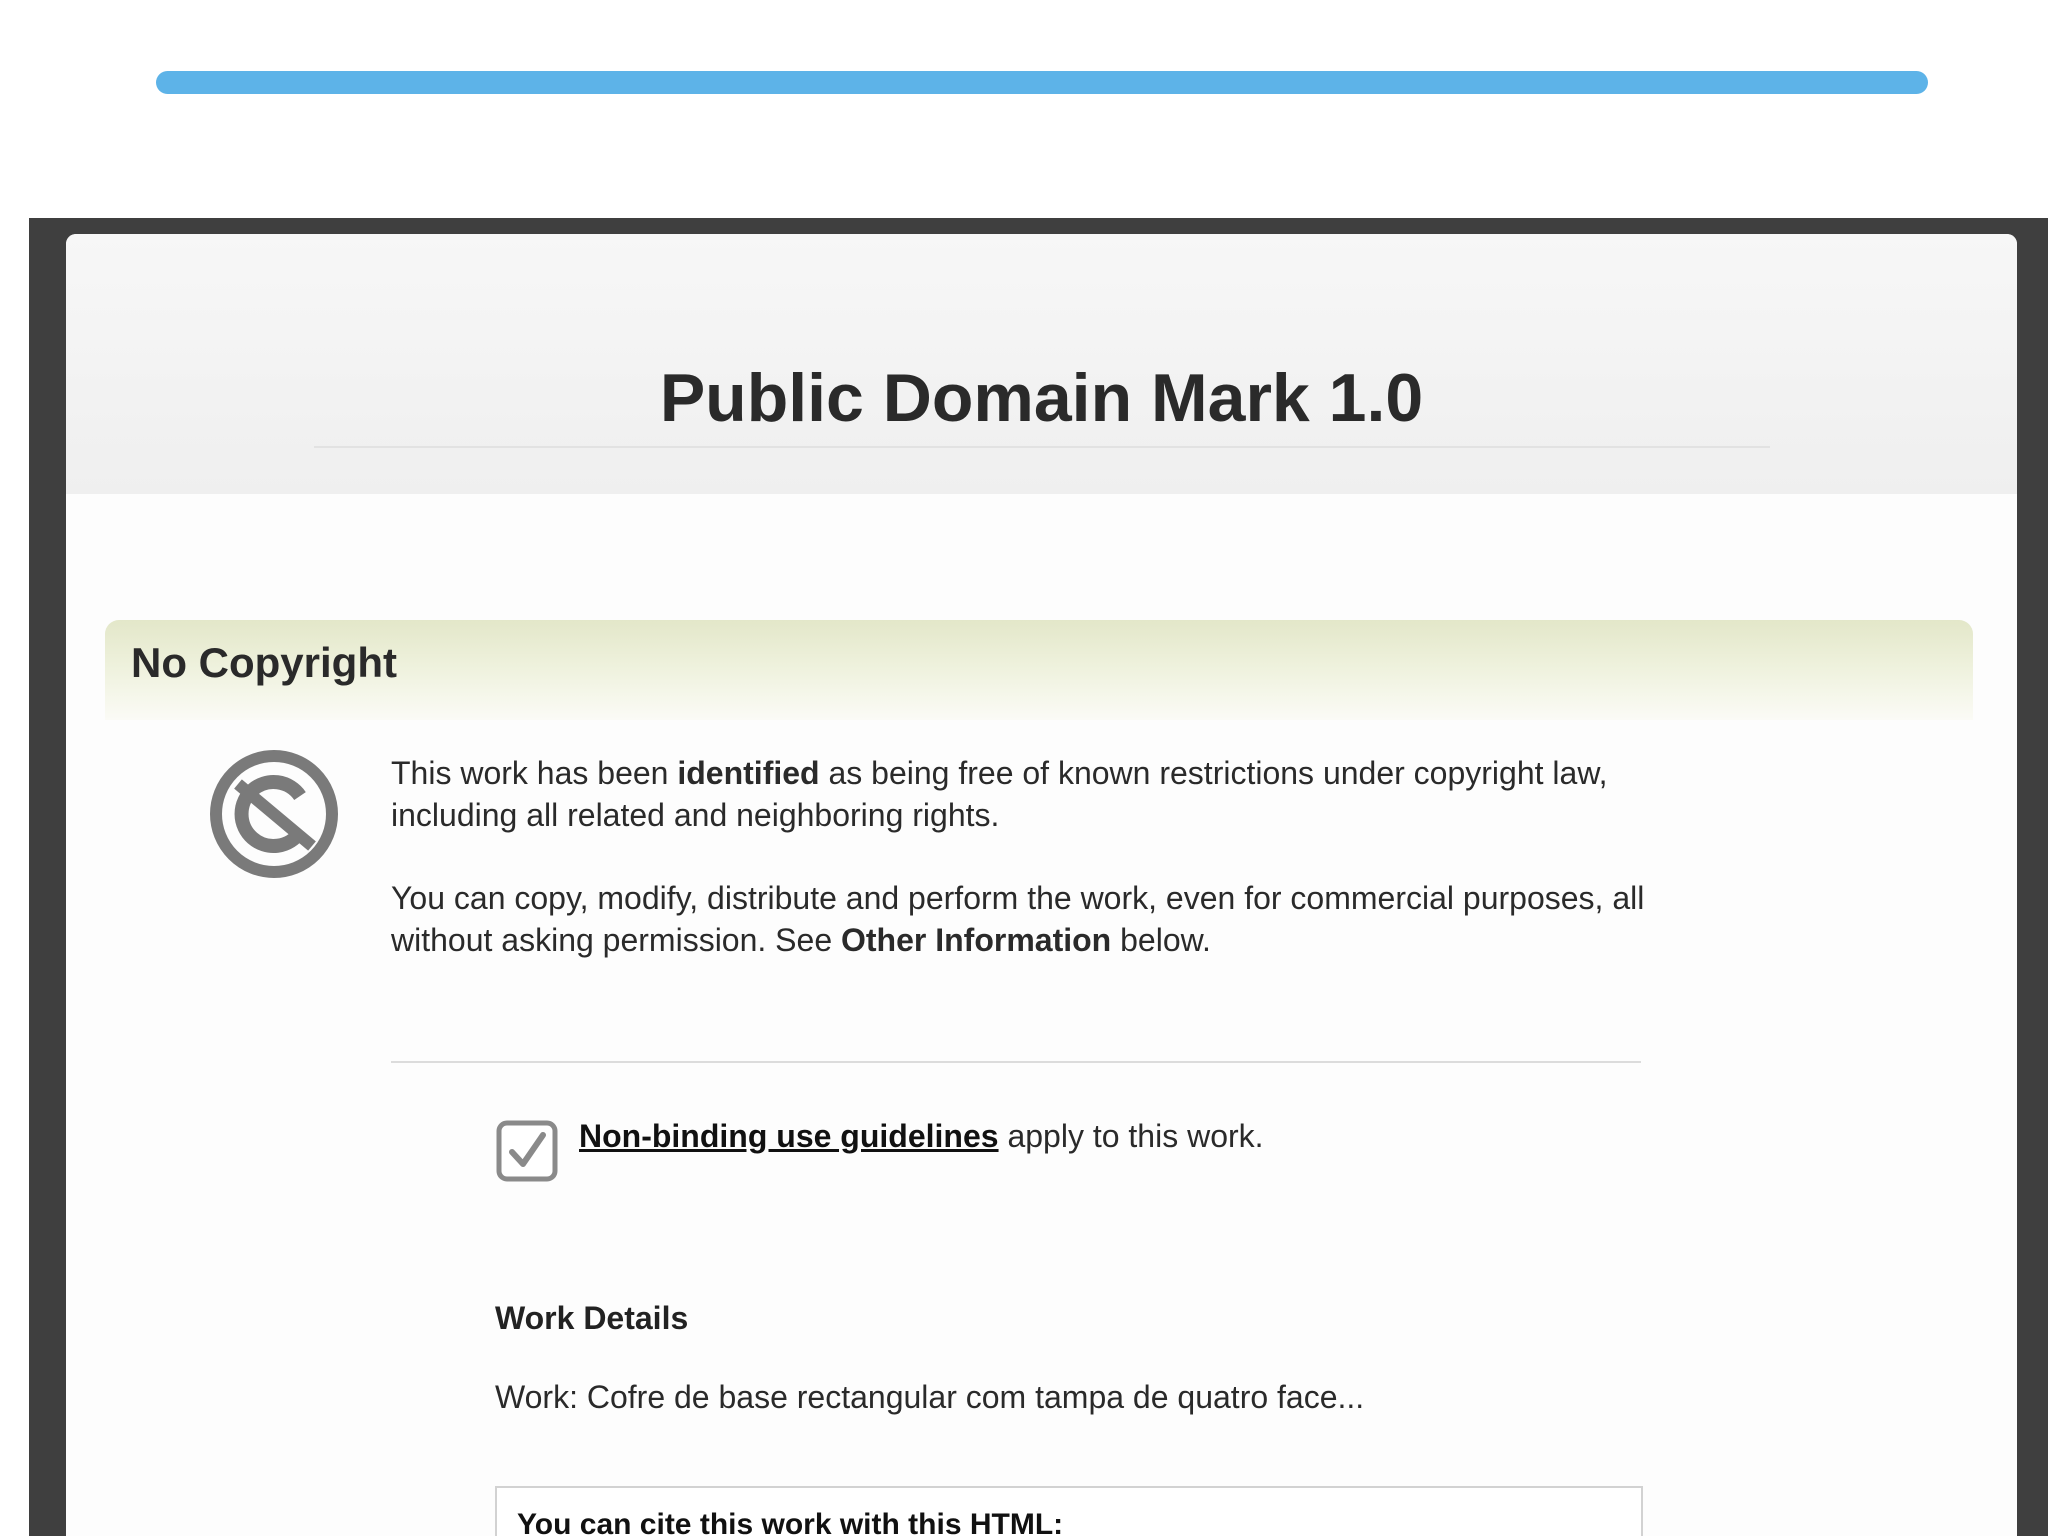 This screenshot has width=2048, height=1536. Describe the element at coordinates (748, 773) in the screenshot. I see `para1-bold: identified` at that location.